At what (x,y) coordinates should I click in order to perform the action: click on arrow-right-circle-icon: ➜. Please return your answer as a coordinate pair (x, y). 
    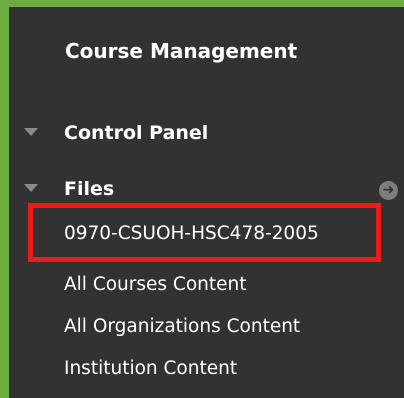
    Looking at the image, I should click on (388, 190).